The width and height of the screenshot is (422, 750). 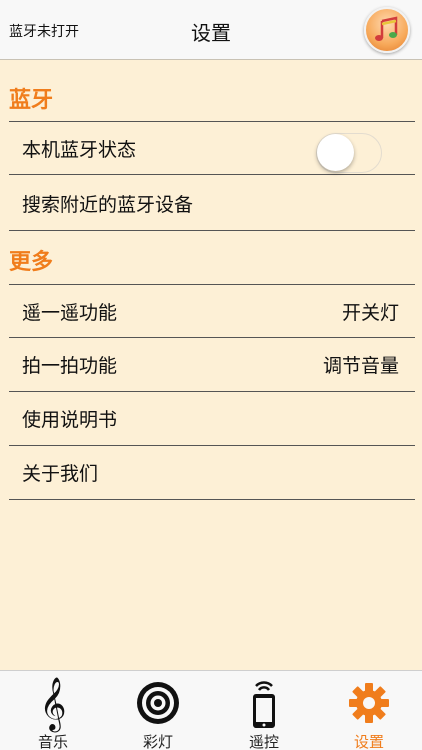 I want to click on row-bluetooth-state: 本机蓝牙状态, so click(x=212, y=148).